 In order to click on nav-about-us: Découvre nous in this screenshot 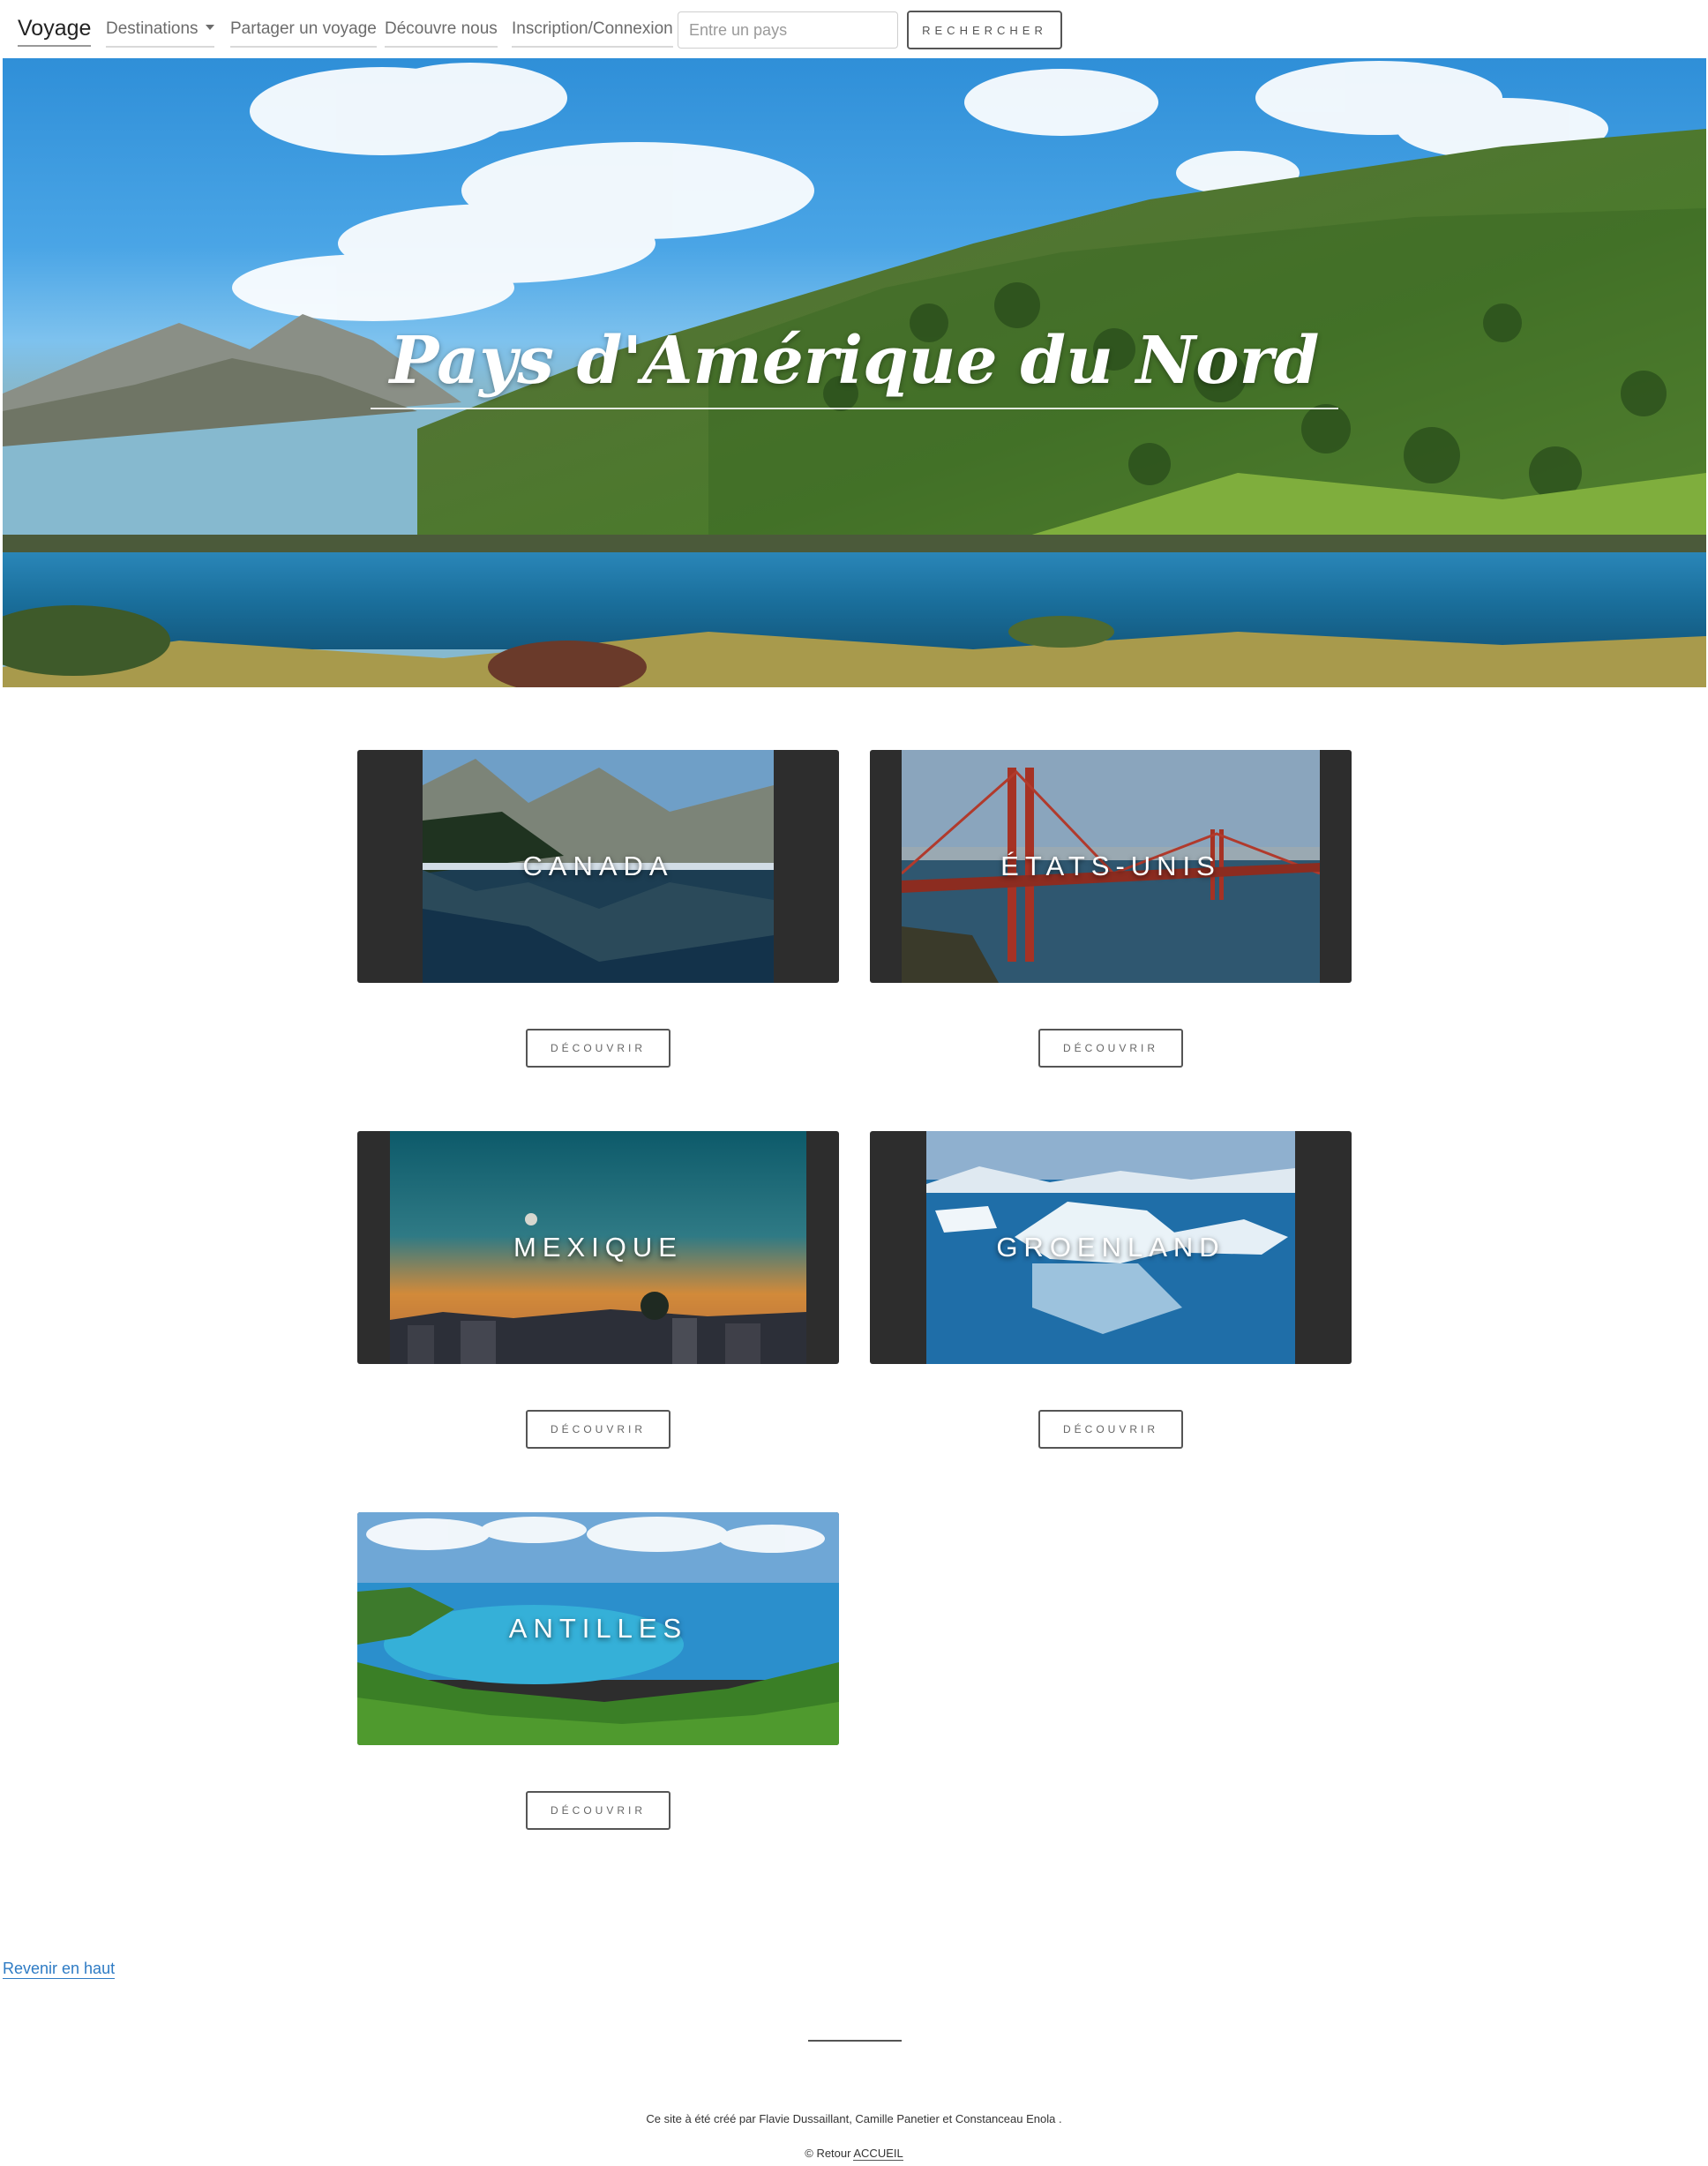, I will do `click(441, 33)`.